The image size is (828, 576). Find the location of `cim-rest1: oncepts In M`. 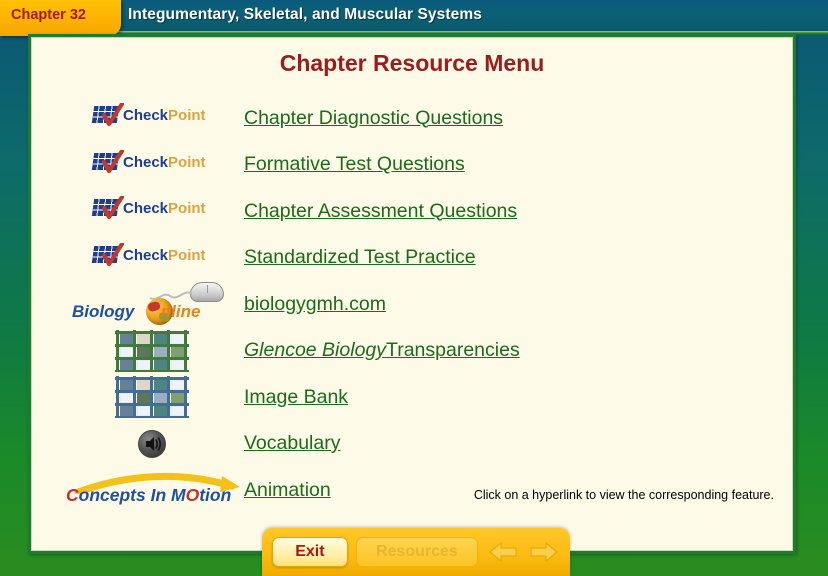

cim-rest1: oncepts In M is located at coordinates (132, 495).